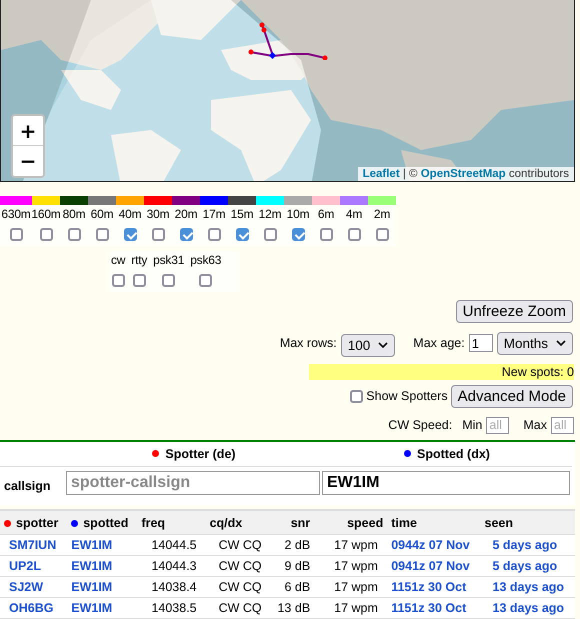 Image resolution: width=580 pixels, height=619 pixels. What do you see at coordinates (200, 453) in the screenshot?
I see `spotter-heading: Spotter (de)` at bounding box center [200, 453].